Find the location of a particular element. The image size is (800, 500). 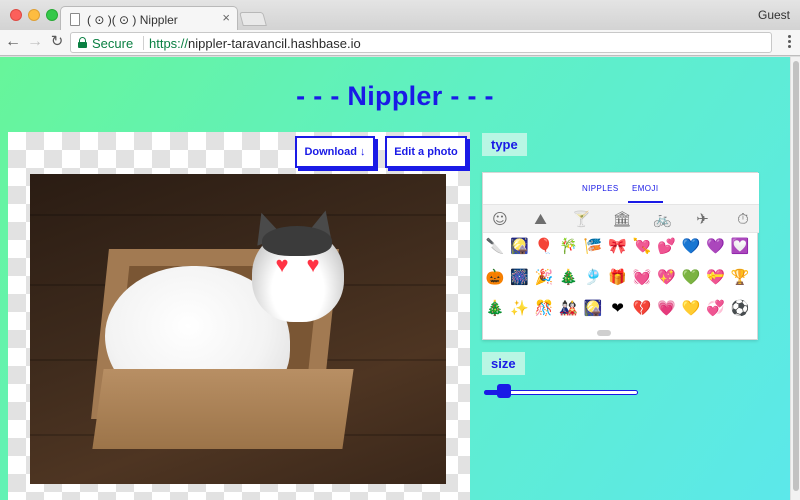

emoji-cell: 🎎 is located at coordinates (569, 308).